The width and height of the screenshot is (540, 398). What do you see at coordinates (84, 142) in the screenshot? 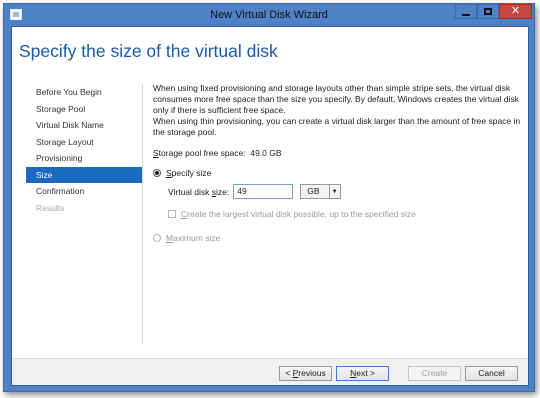
I see `nav-step-storage-layout: Storage Layout` at bounding box center [84, 142].